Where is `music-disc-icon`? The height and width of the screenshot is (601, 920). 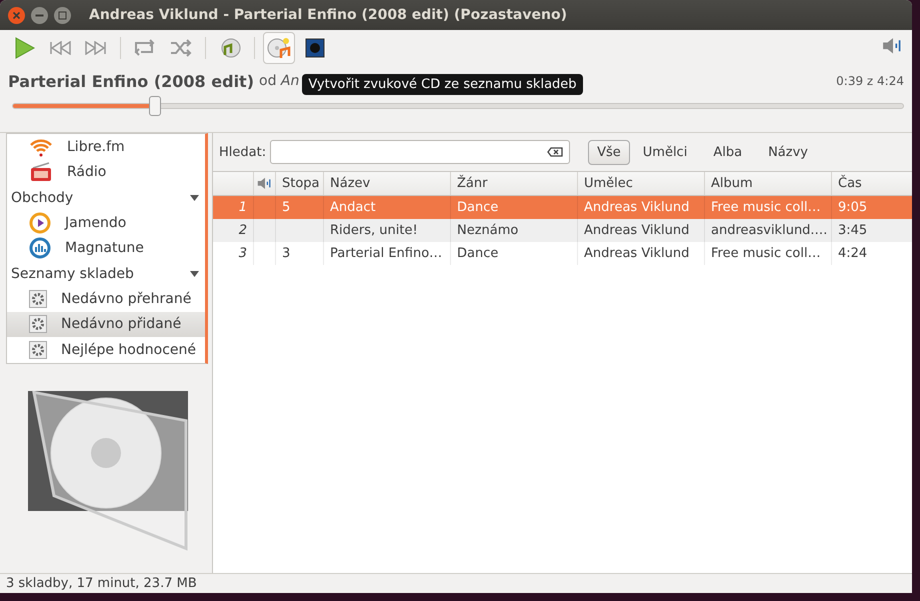
music-disc-icon is located at coordinates (230, 48).